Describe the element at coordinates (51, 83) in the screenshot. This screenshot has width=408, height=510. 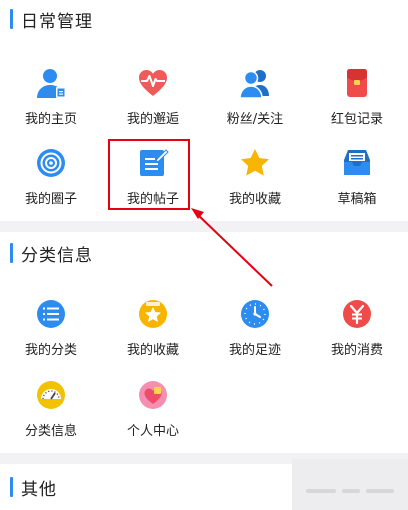
I see `user-profile-icon` at that location.